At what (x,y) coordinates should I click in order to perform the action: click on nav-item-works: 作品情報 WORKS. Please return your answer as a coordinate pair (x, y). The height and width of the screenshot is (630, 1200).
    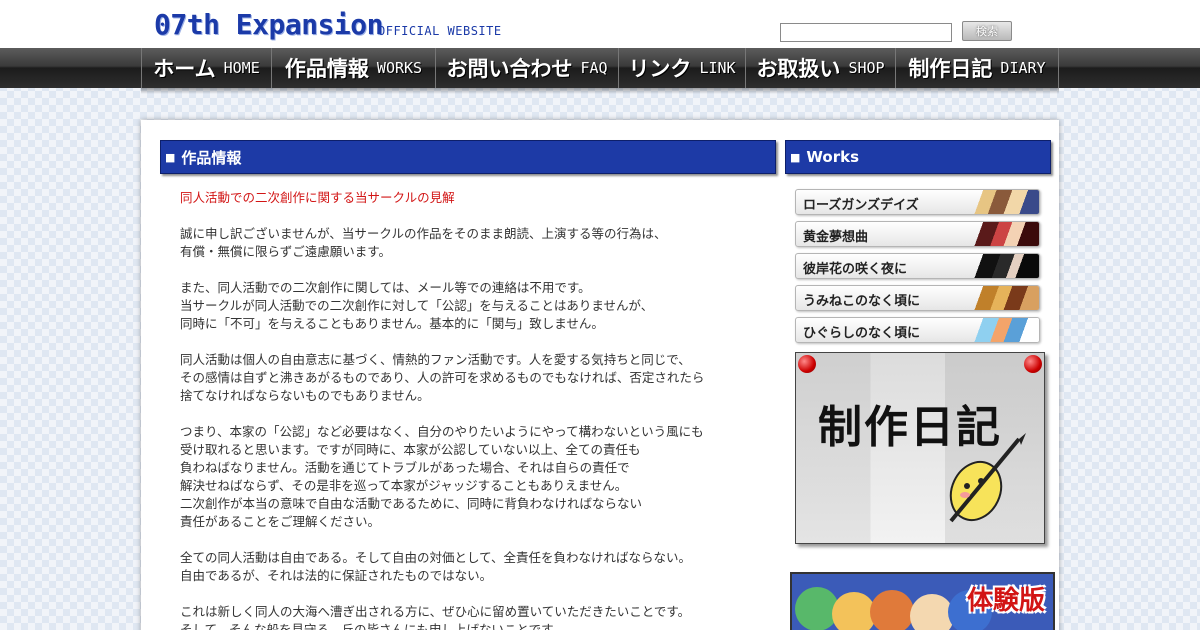
    Looking at the image, I should click on (354, 68).